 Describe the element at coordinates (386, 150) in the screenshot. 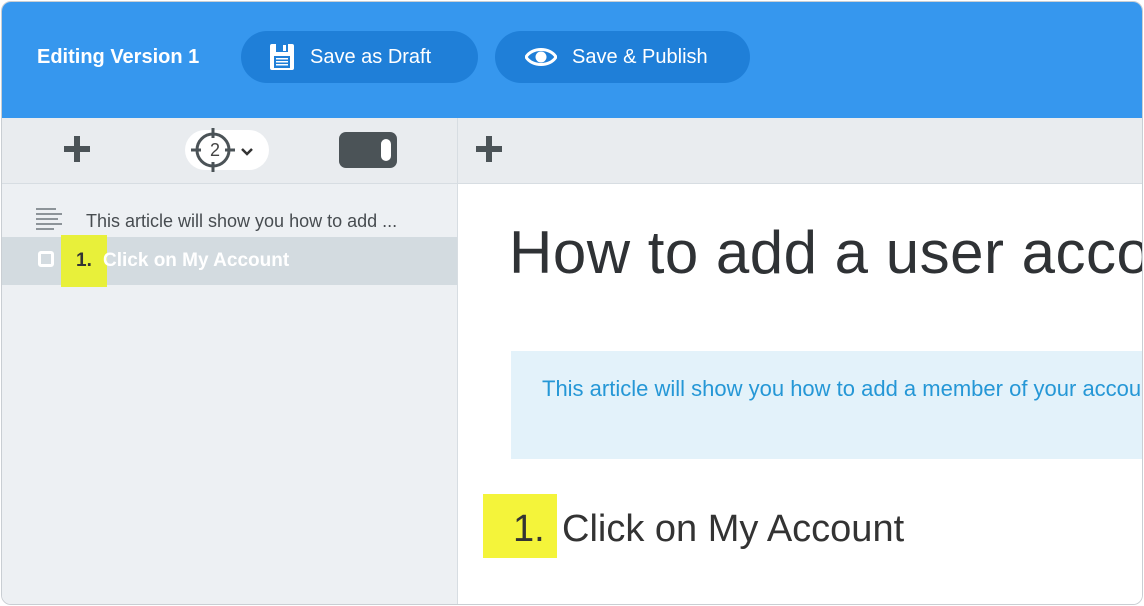

I see `toggle-knob` at that location.